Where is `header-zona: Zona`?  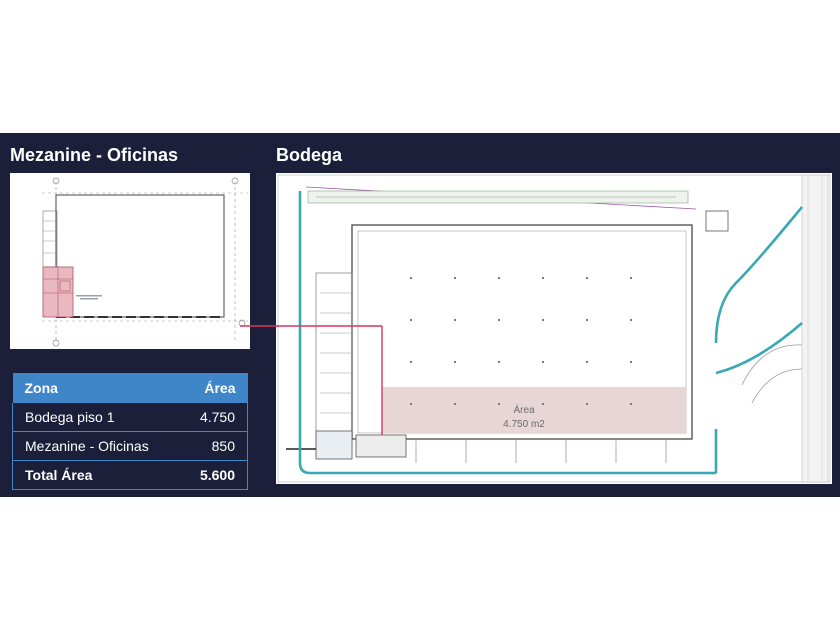
header-zona: Zona is located at coordinates (96, 388).